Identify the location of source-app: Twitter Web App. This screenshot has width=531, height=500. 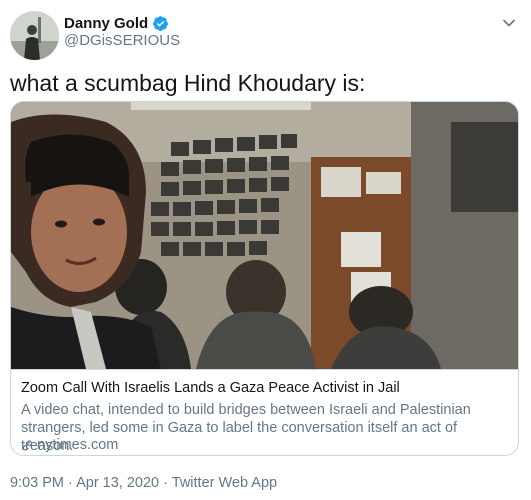
(224, 483).